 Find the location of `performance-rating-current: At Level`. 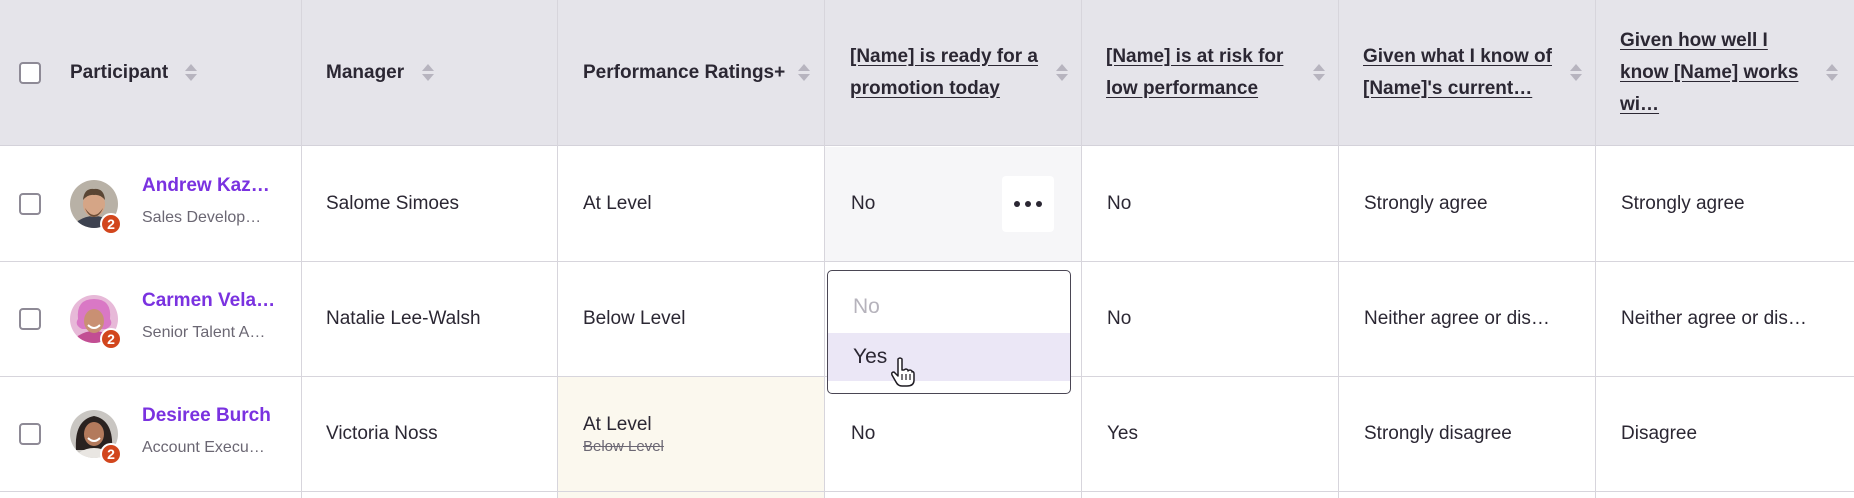

performance-rating-current: At Level is located at coordinates (617, 424).